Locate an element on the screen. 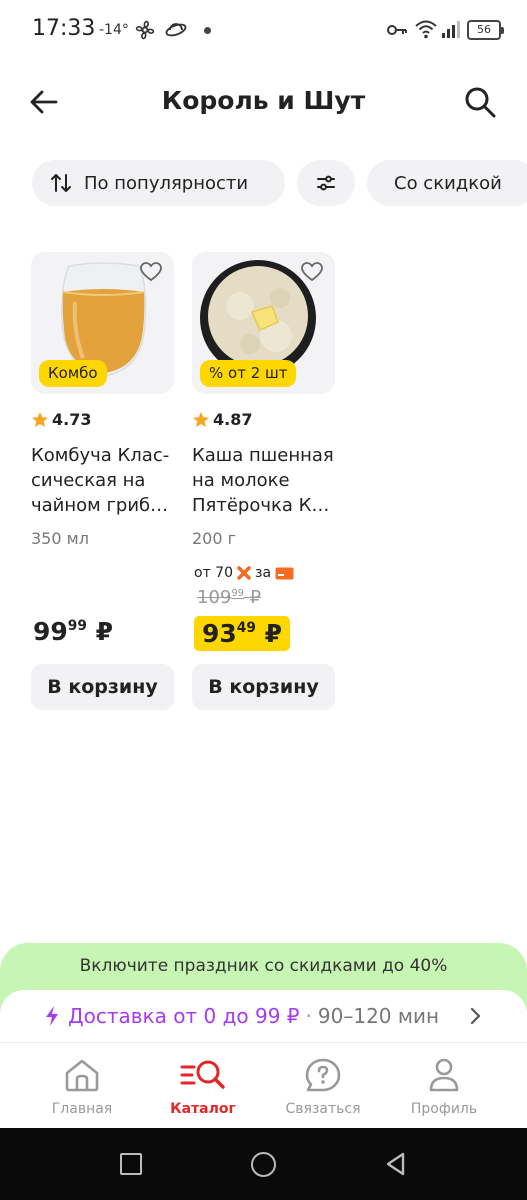 This screenshot has width=527, height=1200. sliders-icon is located at coordinates (326, 183).